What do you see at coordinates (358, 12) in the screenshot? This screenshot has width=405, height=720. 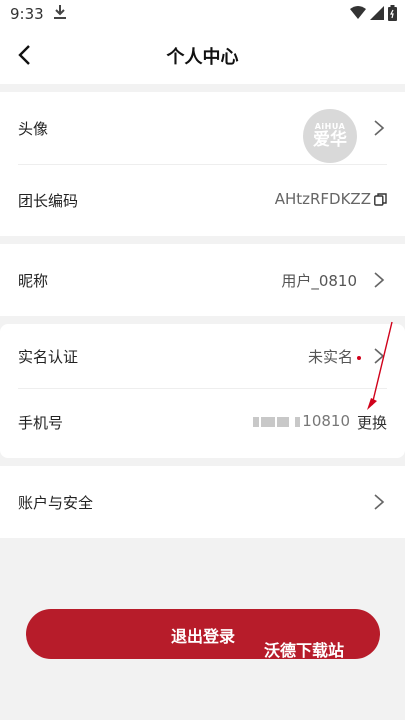 I see `wifi-icon` at bounding box center [358, 12].